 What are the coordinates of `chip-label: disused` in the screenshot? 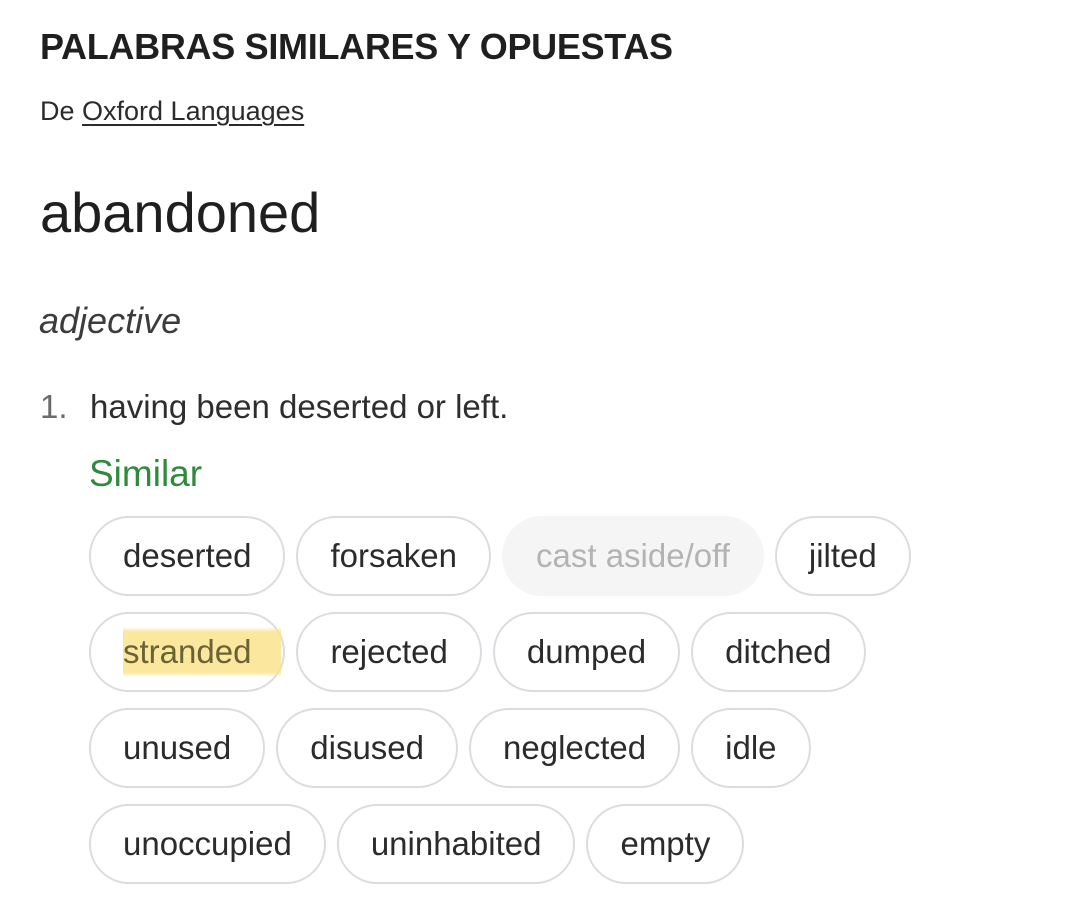 It's located at (367, 747).